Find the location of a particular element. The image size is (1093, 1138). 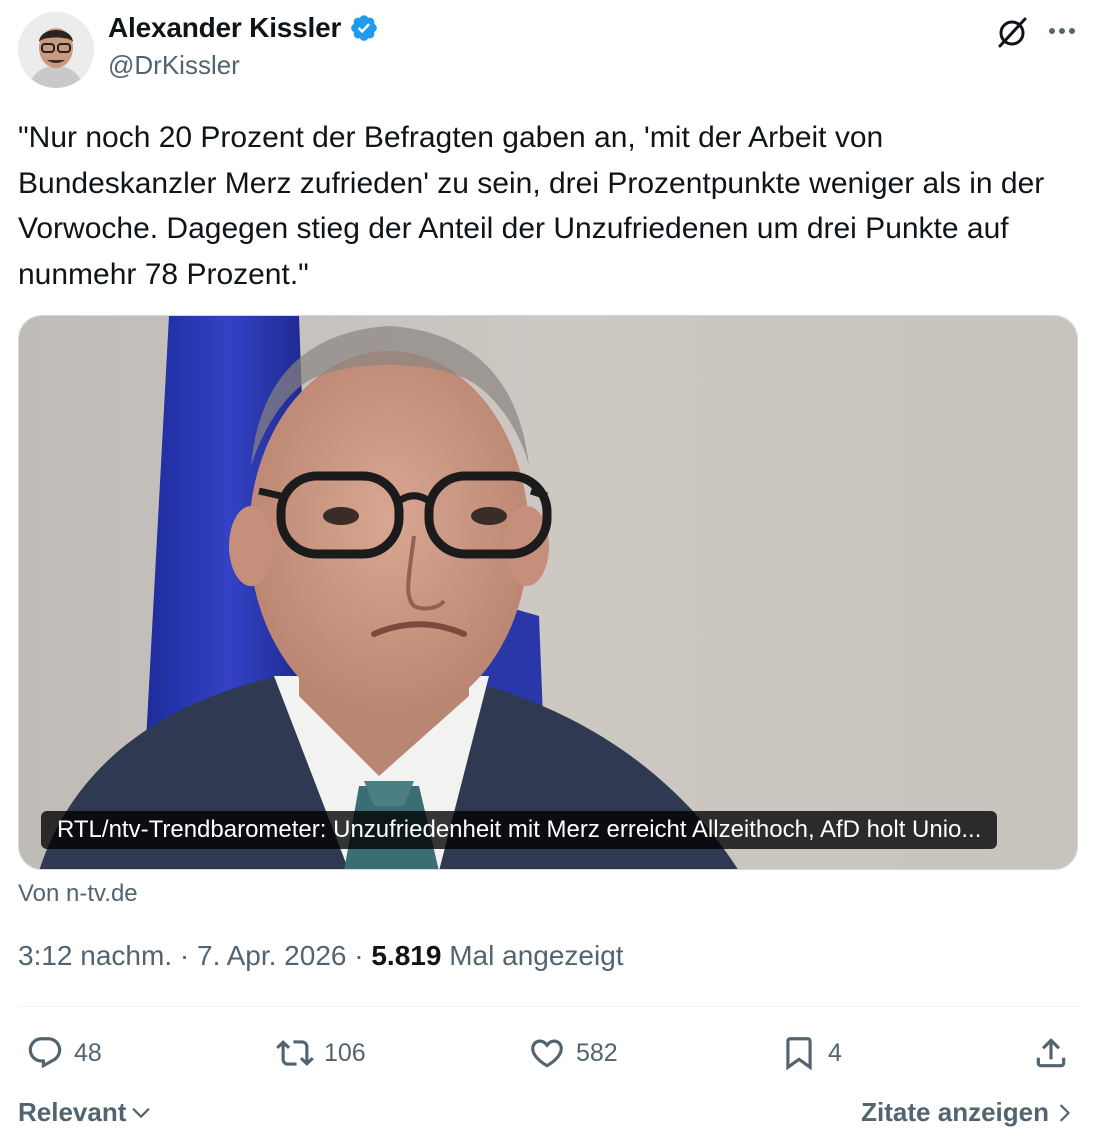

tweet-time: 3:12 nachm. is located at coordinates (95, 955).